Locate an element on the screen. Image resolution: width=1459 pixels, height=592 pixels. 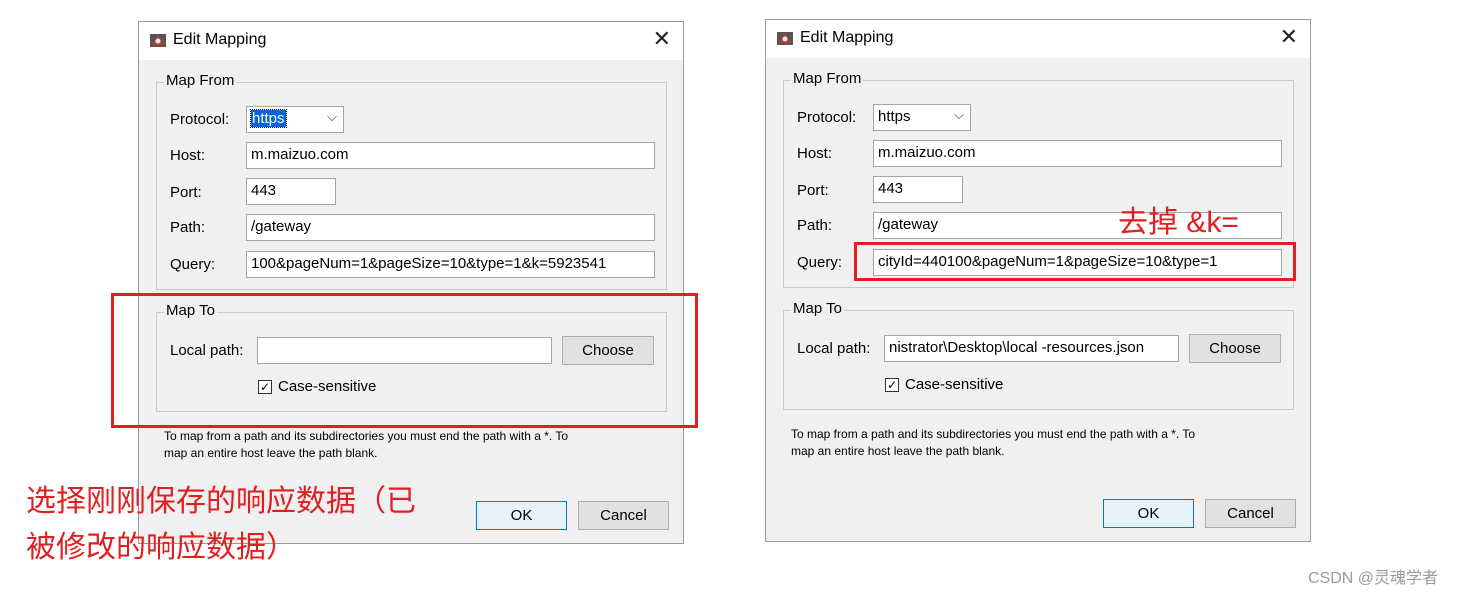
annotation-right-note: 去掉 &k= is located at coordinates (1178, 222).